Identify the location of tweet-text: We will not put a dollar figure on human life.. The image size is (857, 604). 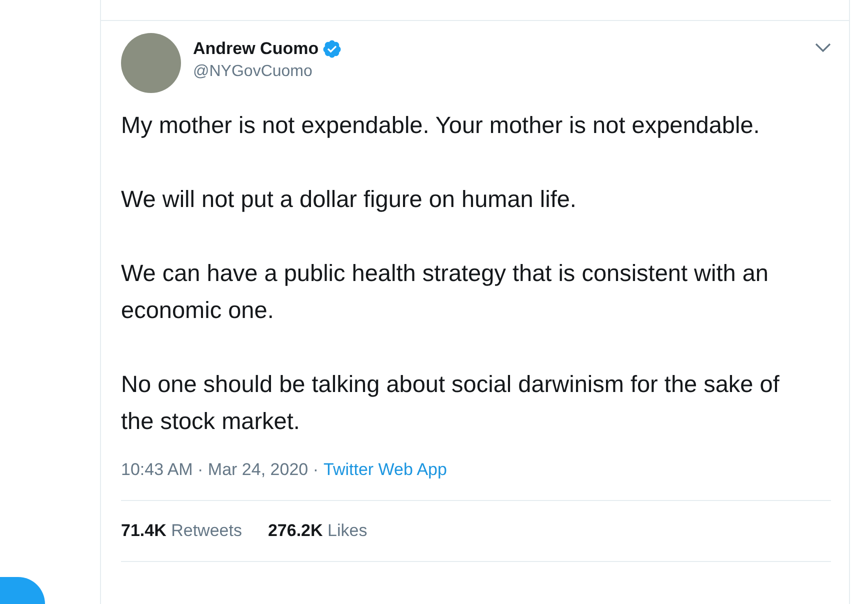
(349, 199).